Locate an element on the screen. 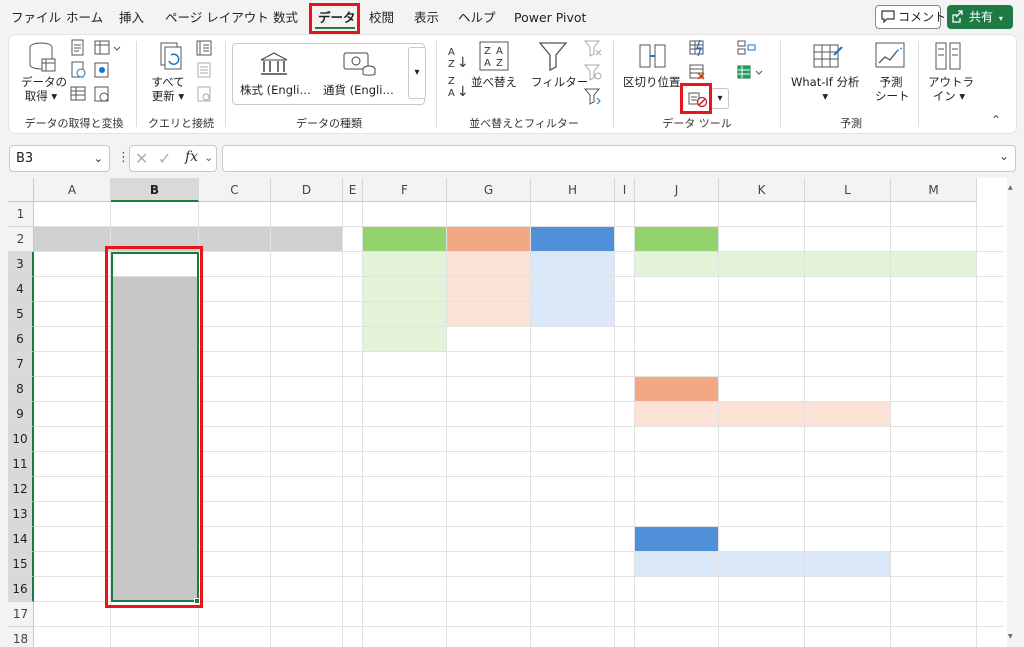 The image size is (1024, 647). row-header-16: 16 is located at coordinates (21, 589).